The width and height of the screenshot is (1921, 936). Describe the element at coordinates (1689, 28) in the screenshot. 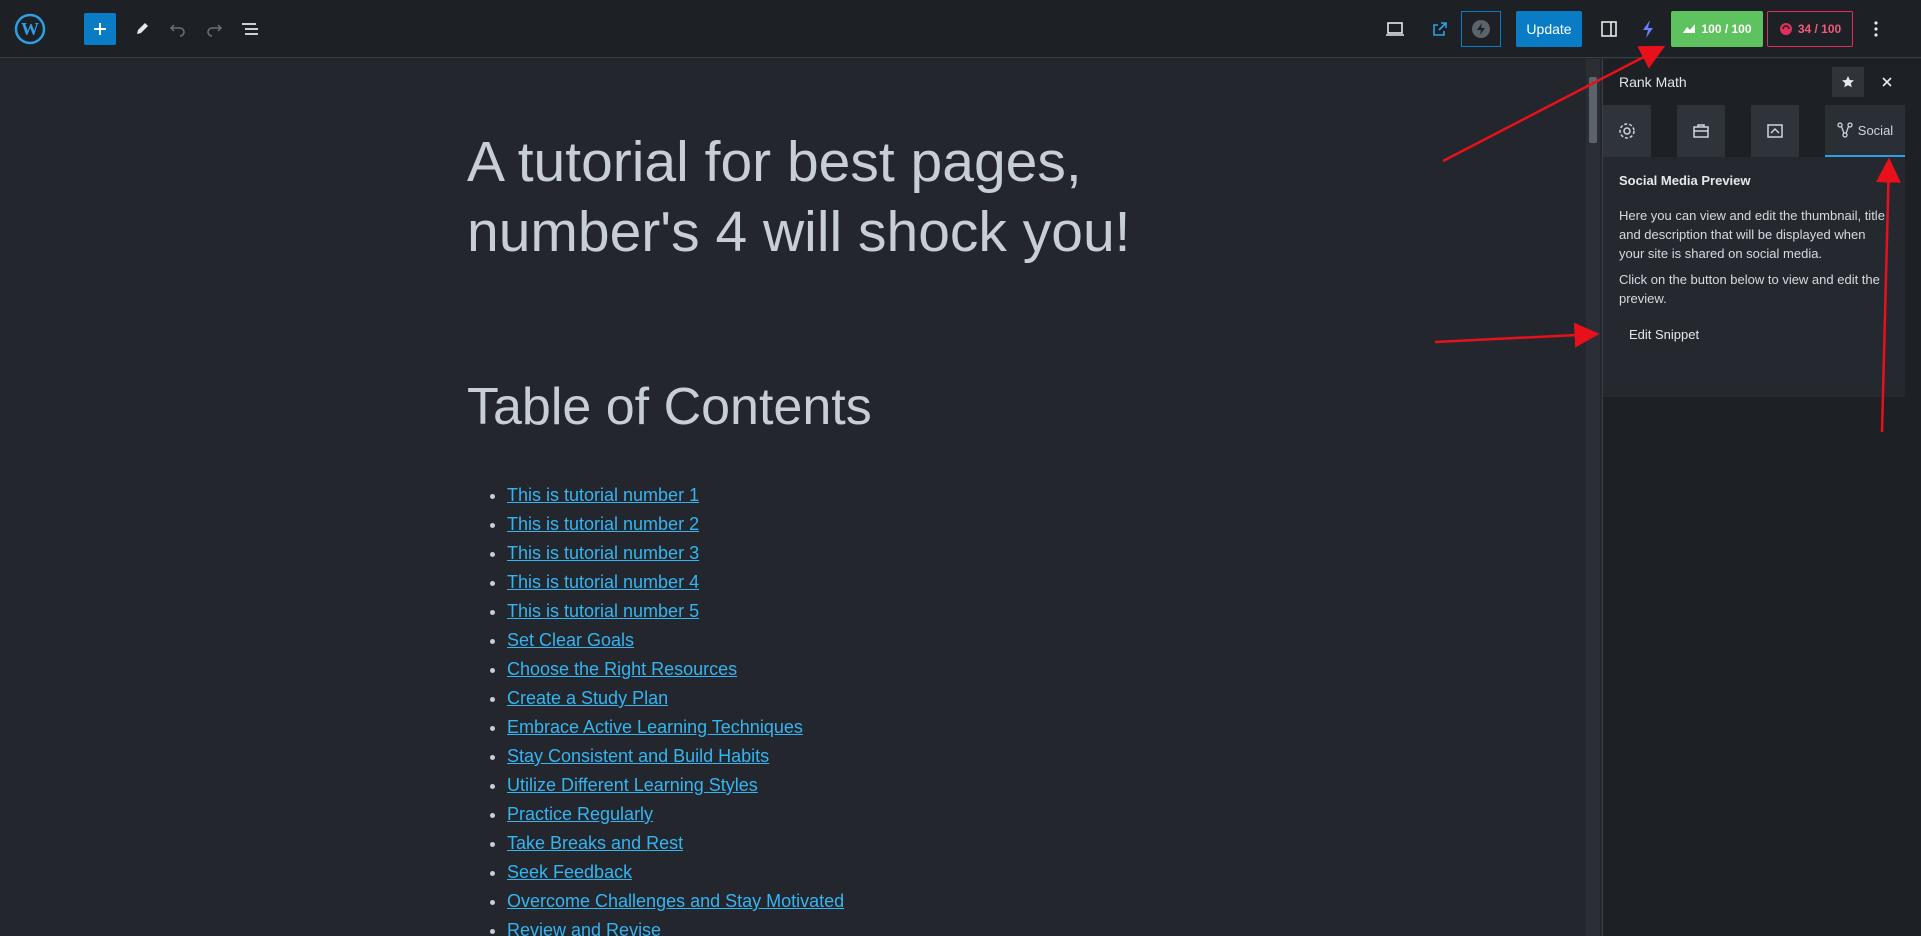

I see `score-icon` at that location.